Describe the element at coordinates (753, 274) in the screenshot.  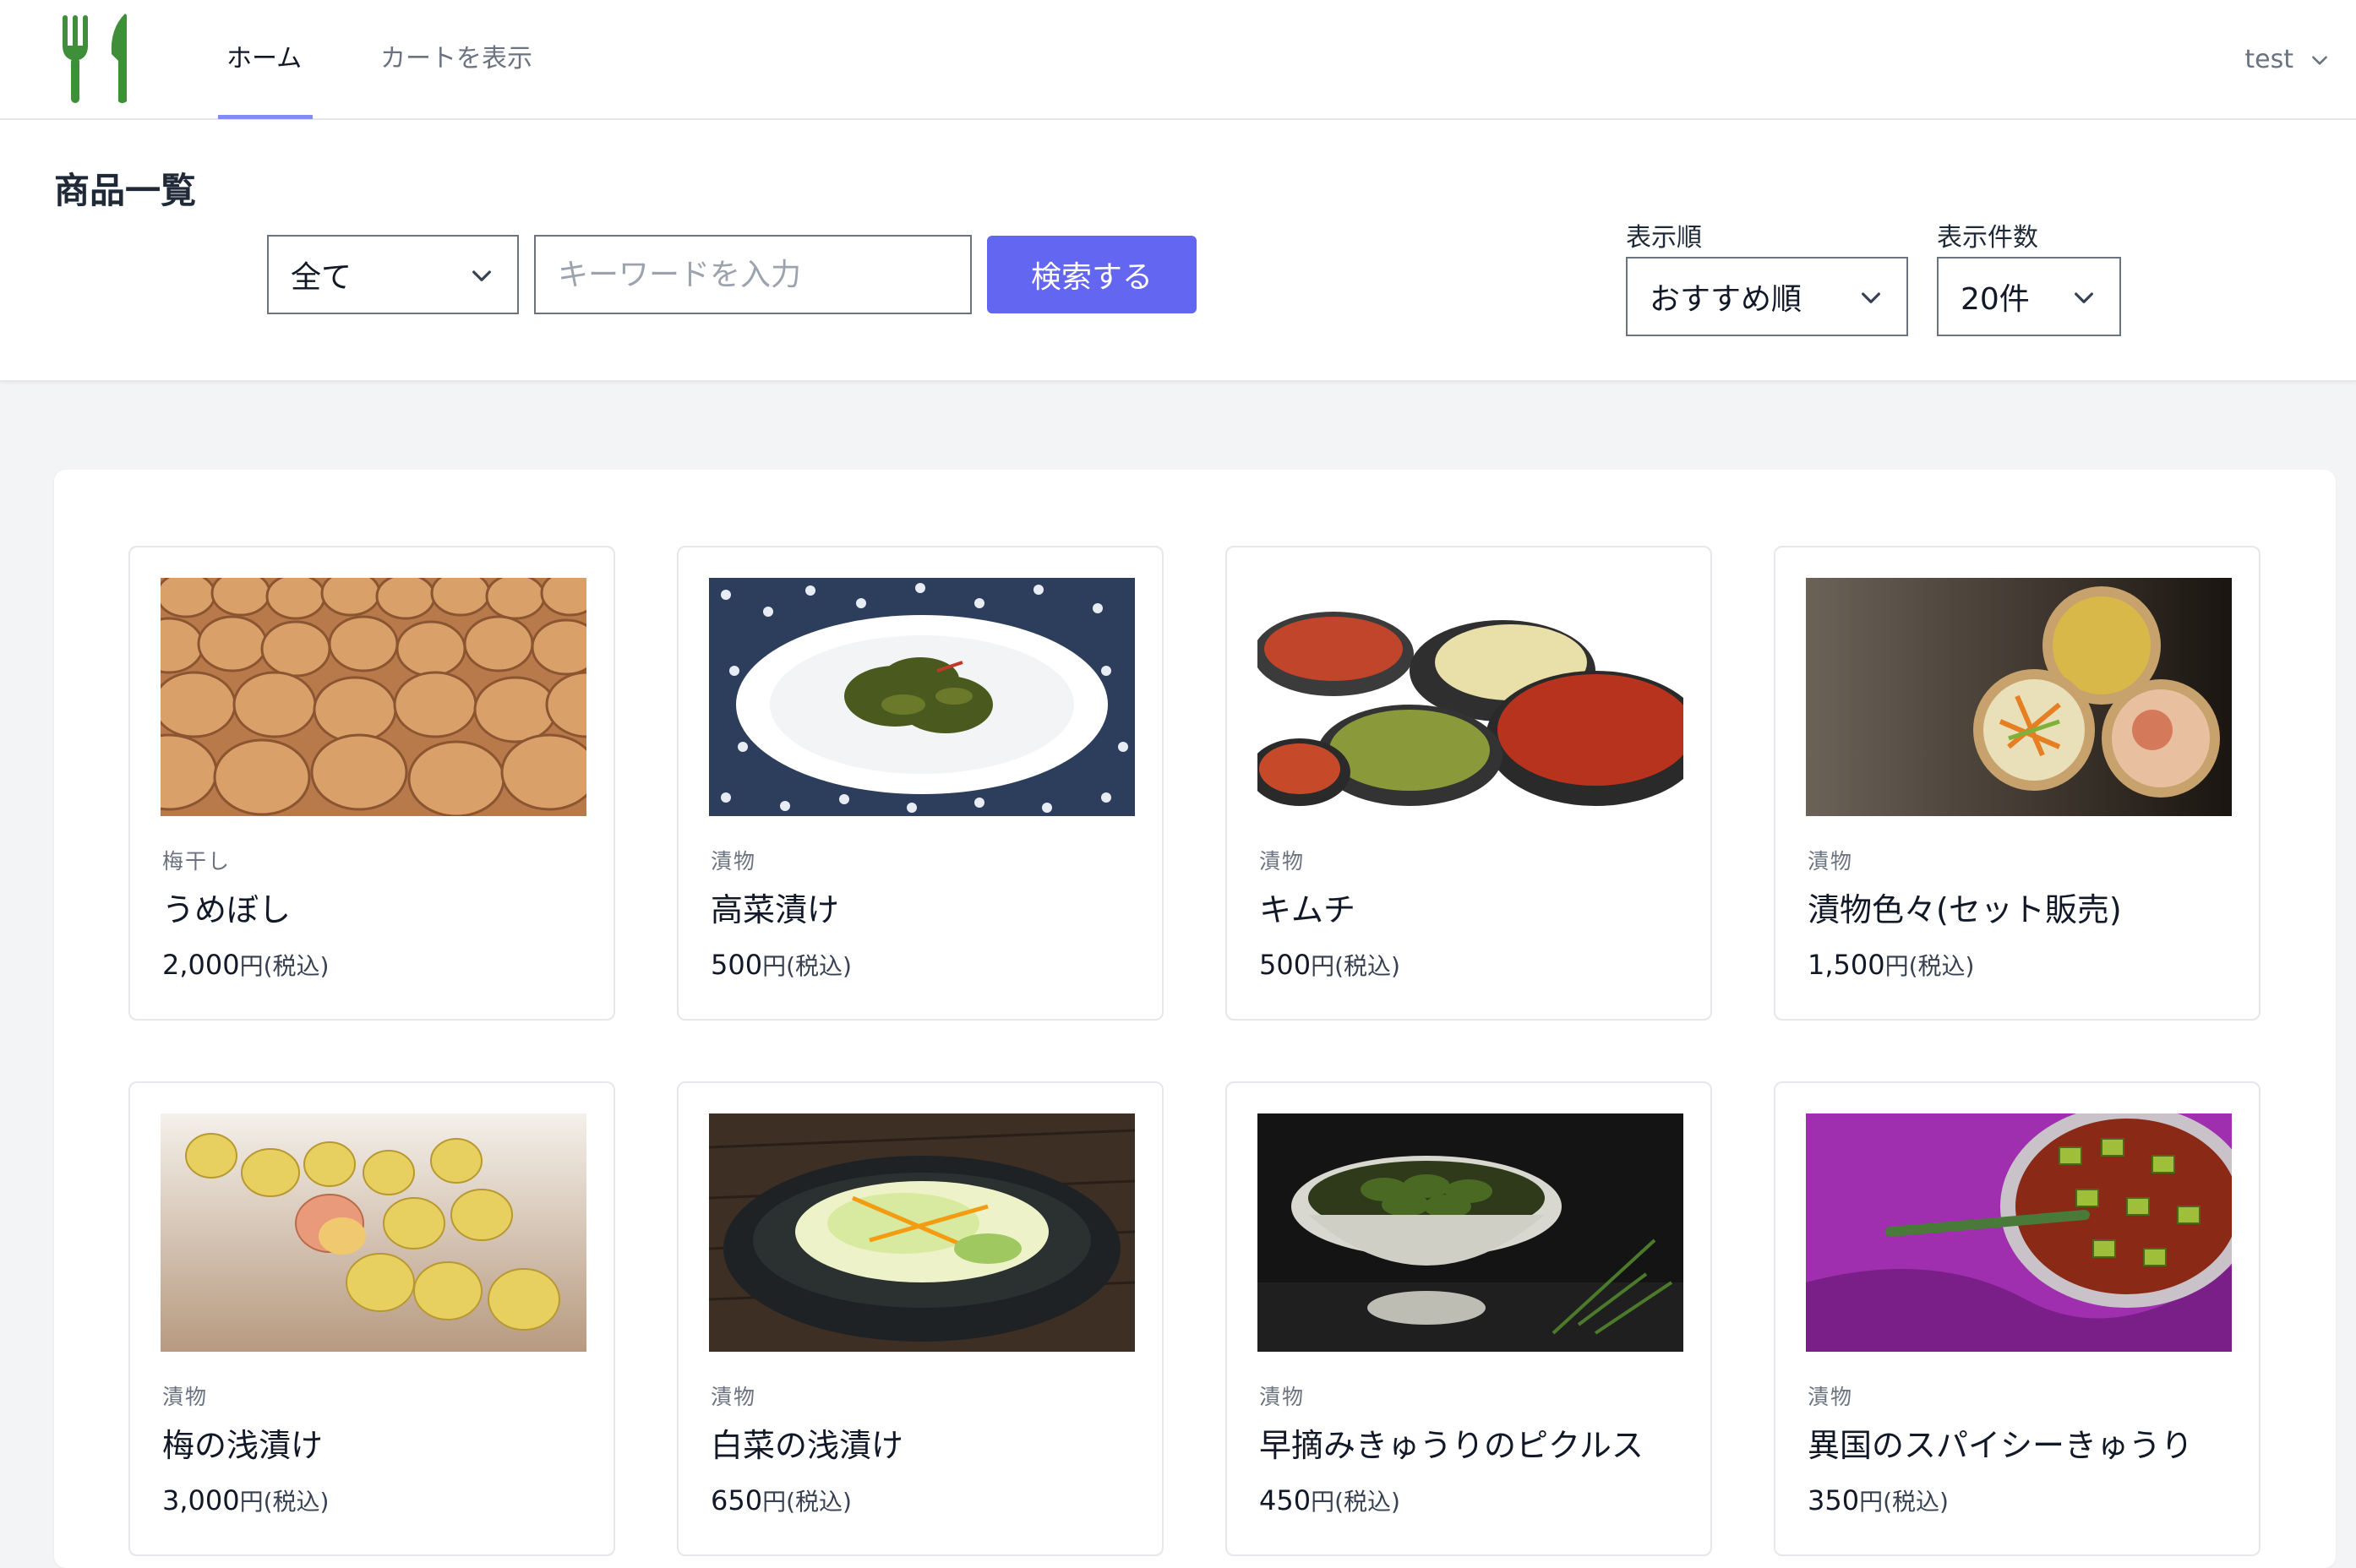
I see `keyword-input` at that location.